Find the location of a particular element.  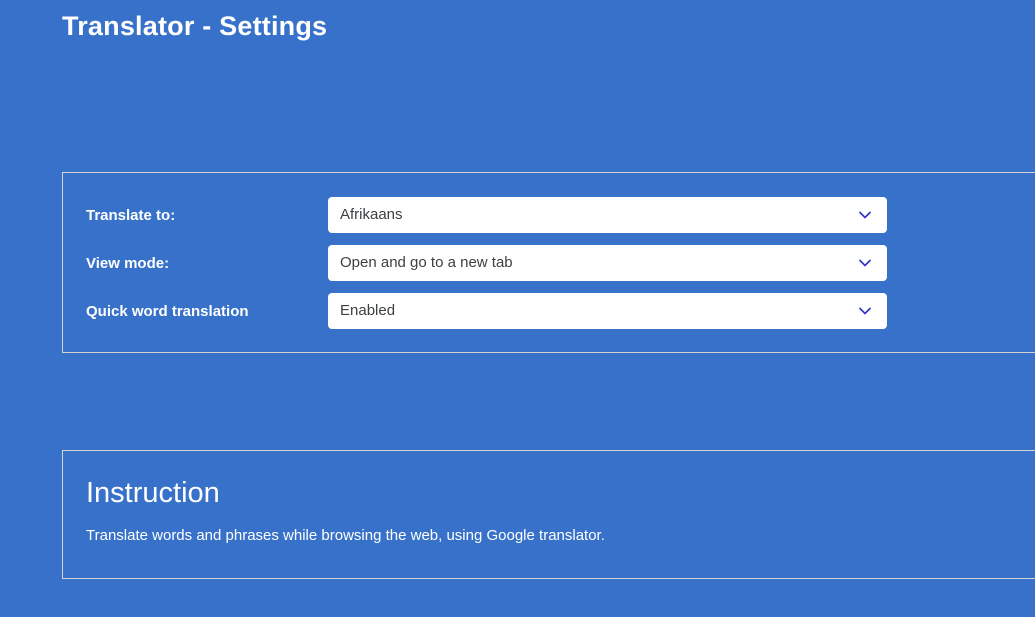

quick-word-translation-selected-value: Enabled is located at coordinates (368, 310).